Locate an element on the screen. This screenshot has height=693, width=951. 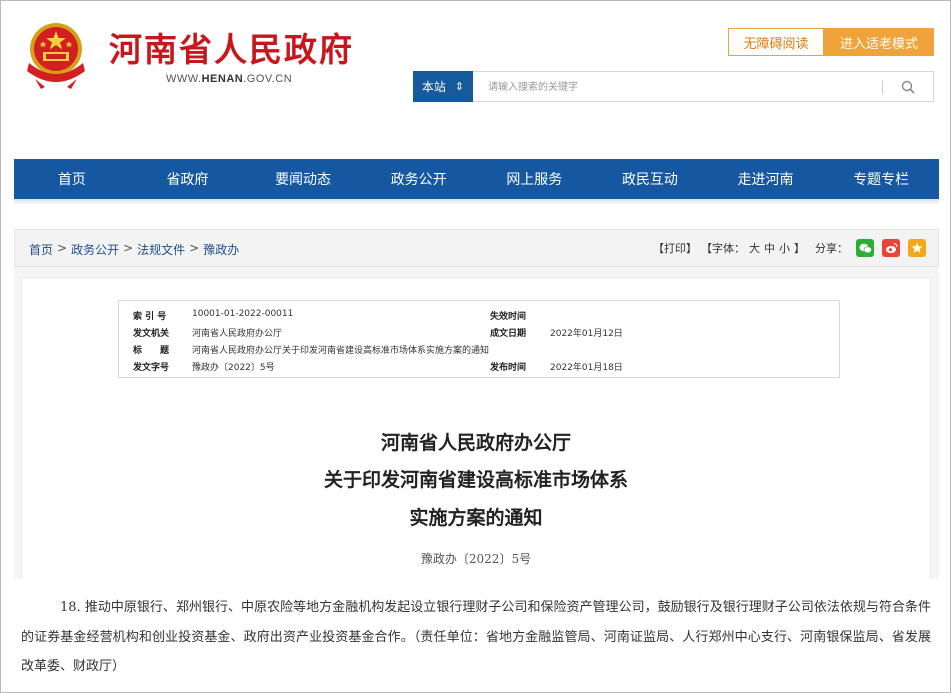
document-title-line1: 河南省人民政府办公厅 is located at coordinates (475, 443).